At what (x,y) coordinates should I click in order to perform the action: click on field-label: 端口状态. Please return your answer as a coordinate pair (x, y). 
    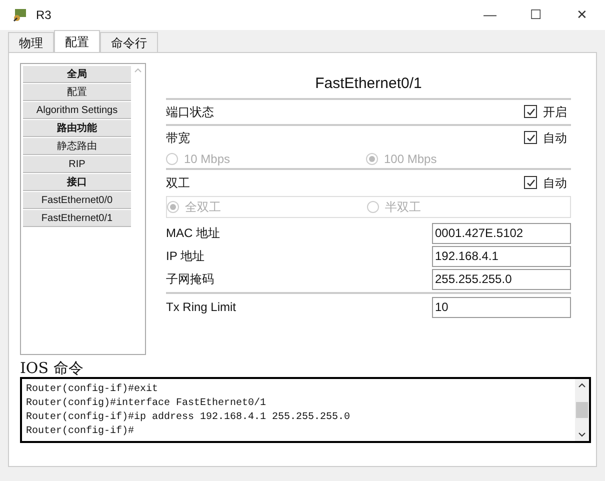
    Looking at the image, I should click on (190, 112).